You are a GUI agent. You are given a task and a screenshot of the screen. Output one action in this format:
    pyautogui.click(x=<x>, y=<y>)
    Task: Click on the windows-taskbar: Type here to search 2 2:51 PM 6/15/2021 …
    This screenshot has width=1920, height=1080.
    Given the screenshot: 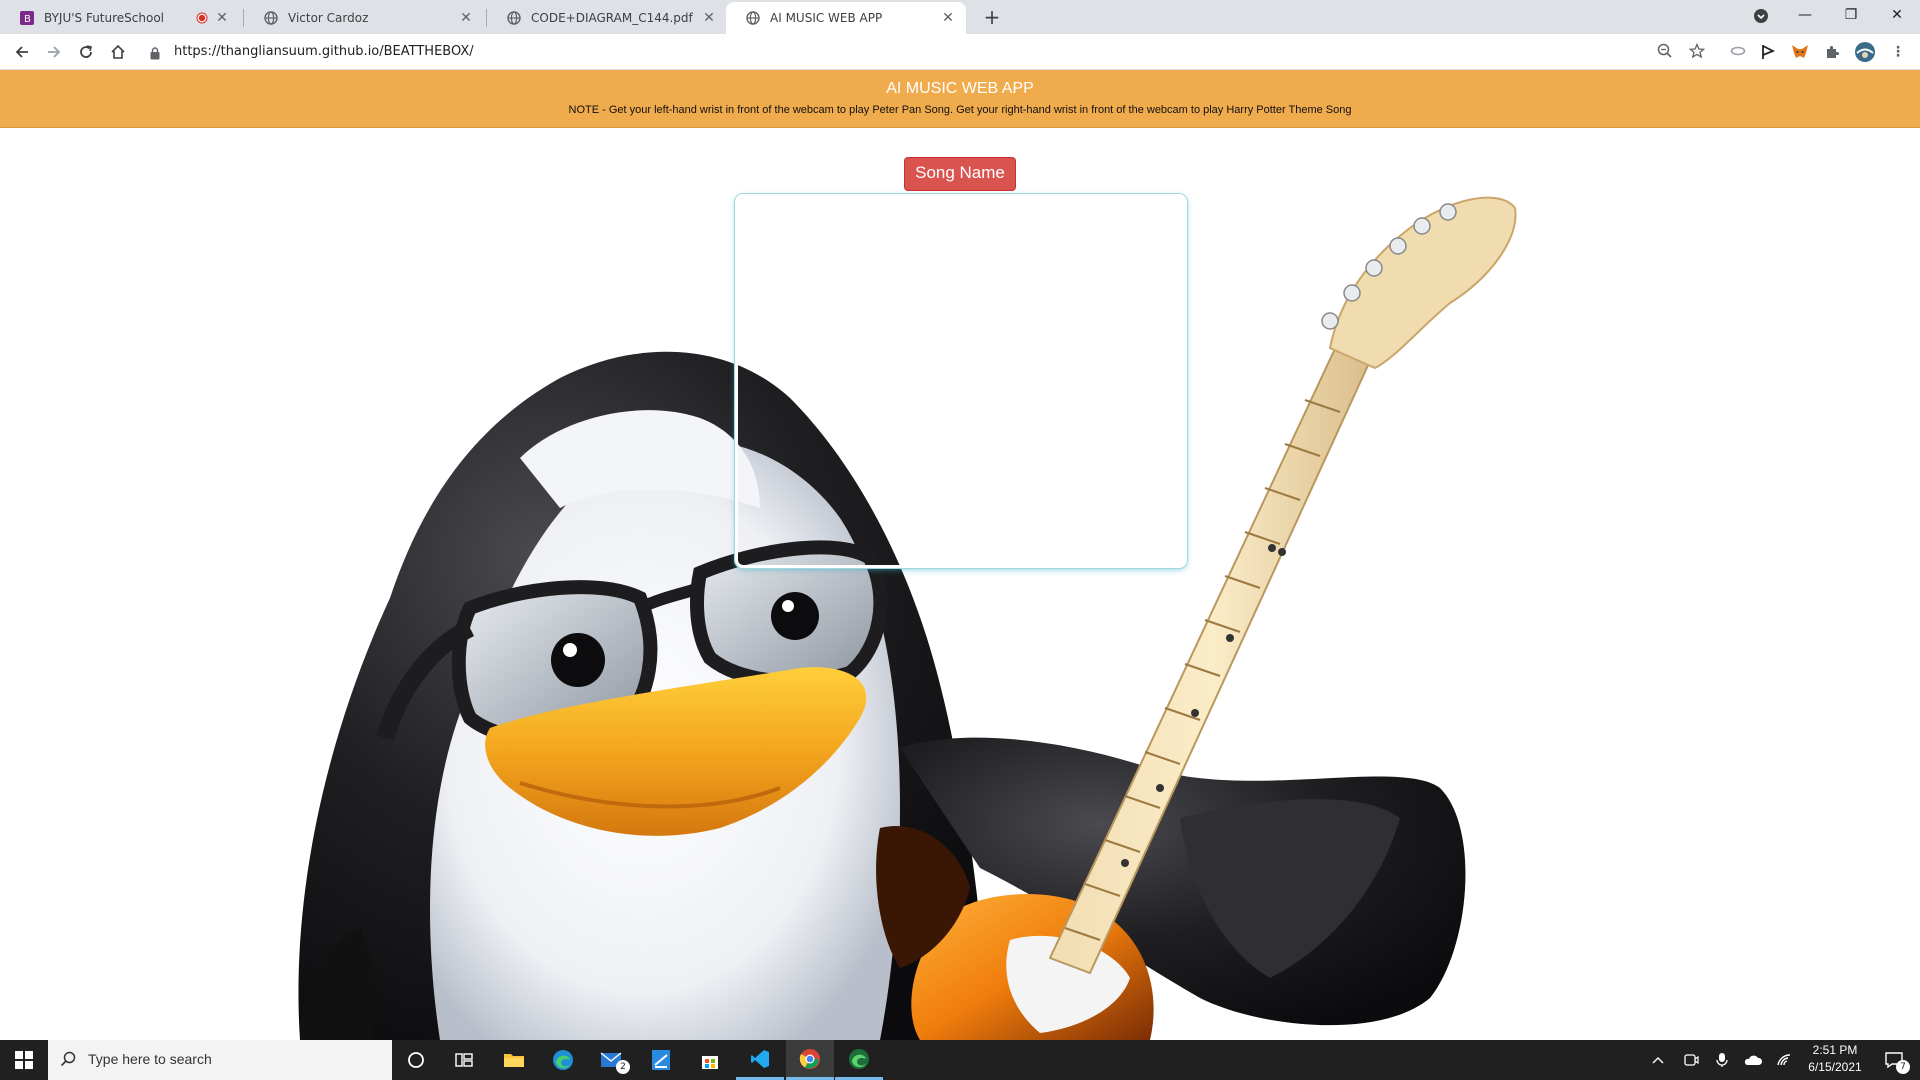 What is the action you would take?
    pyautogui.click(x=960, y=1060)
    